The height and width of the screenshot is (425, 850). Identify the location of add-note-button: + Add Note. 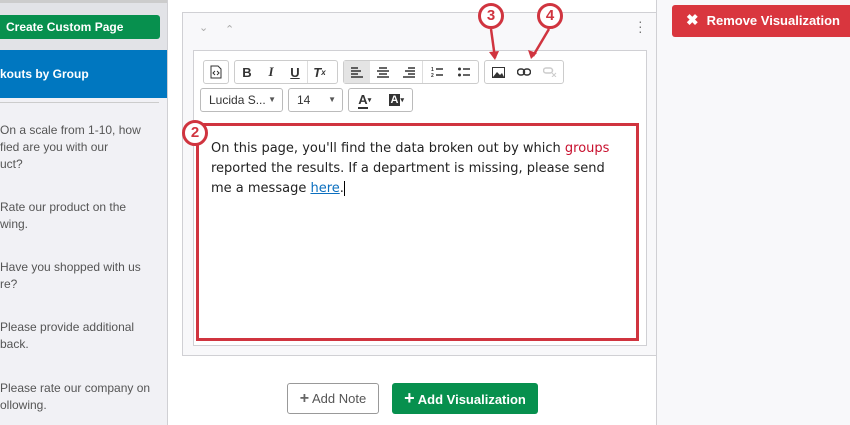
(333, 398).